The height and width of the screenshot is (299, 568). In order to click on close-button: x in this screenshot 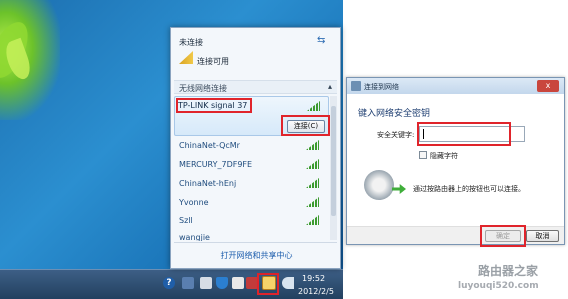, I will do `click(548, 86)`.